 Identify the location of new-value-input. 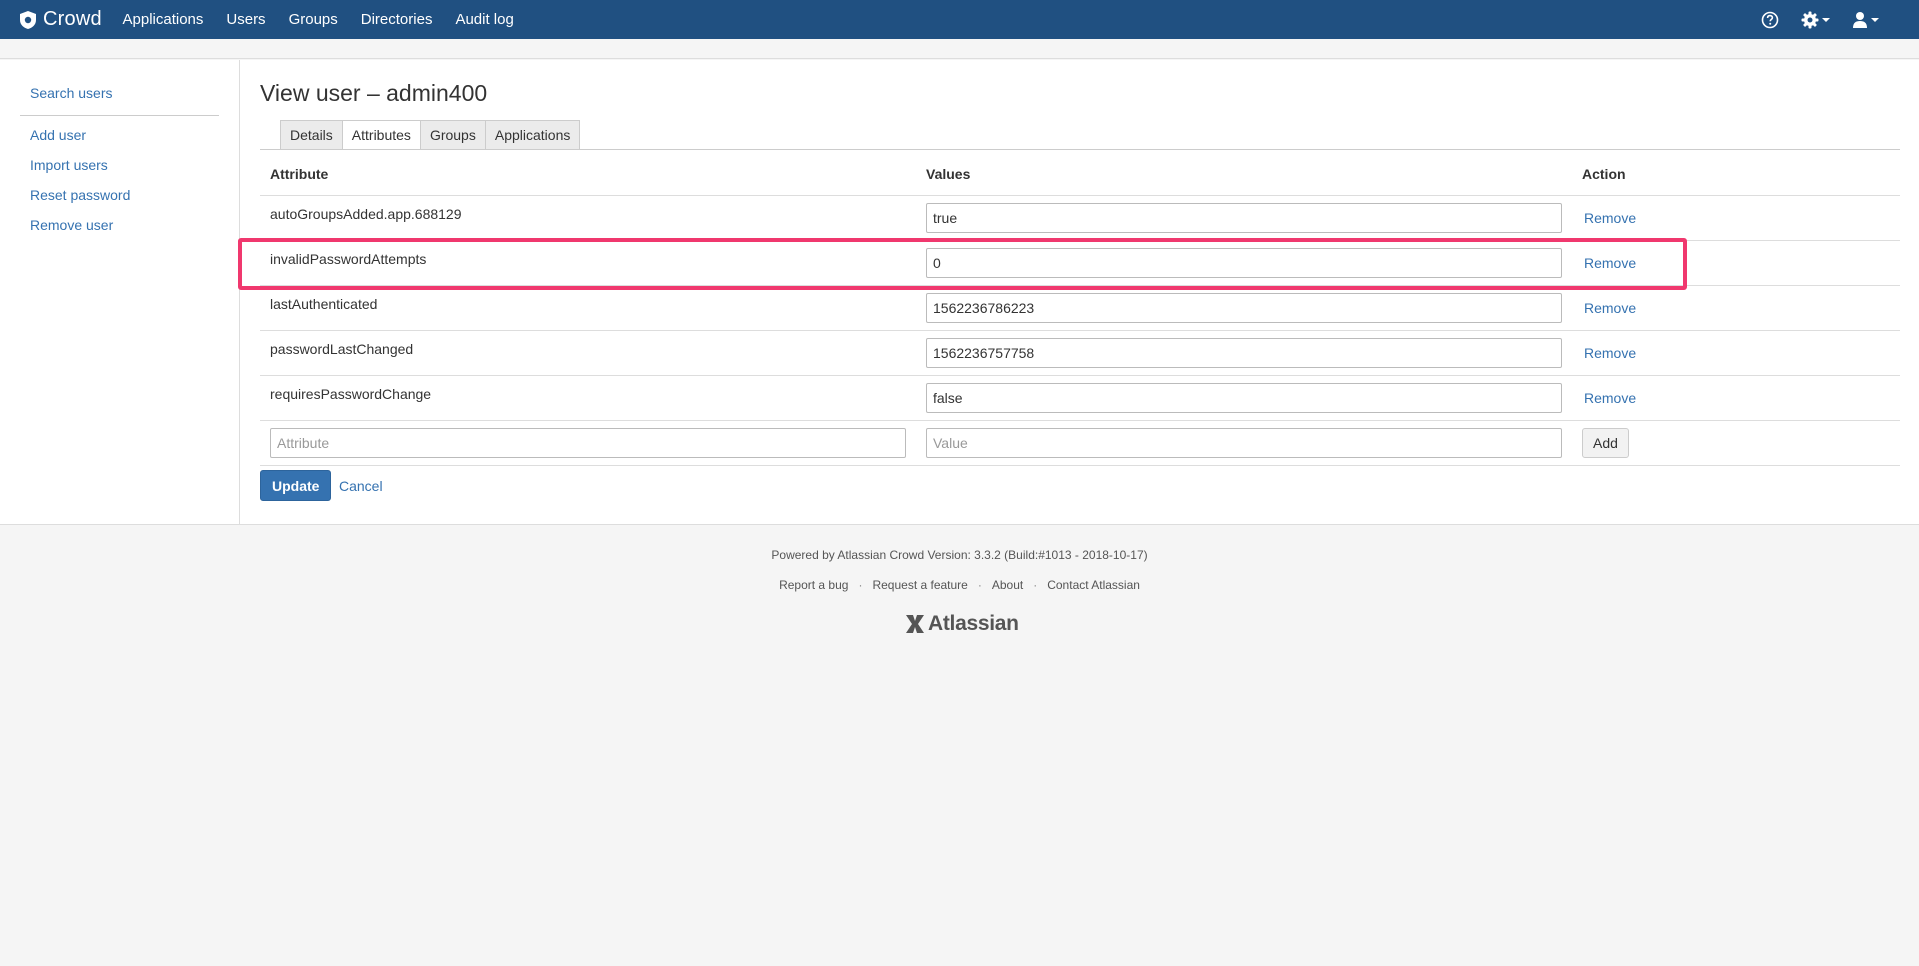
(1244, 443).